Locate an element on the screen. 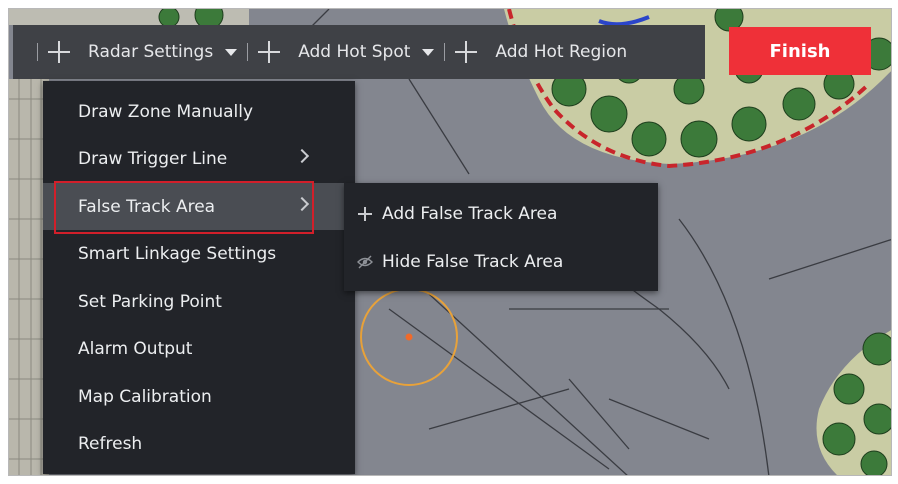  eye-hidden-icon is located at coordinates (365, 262).